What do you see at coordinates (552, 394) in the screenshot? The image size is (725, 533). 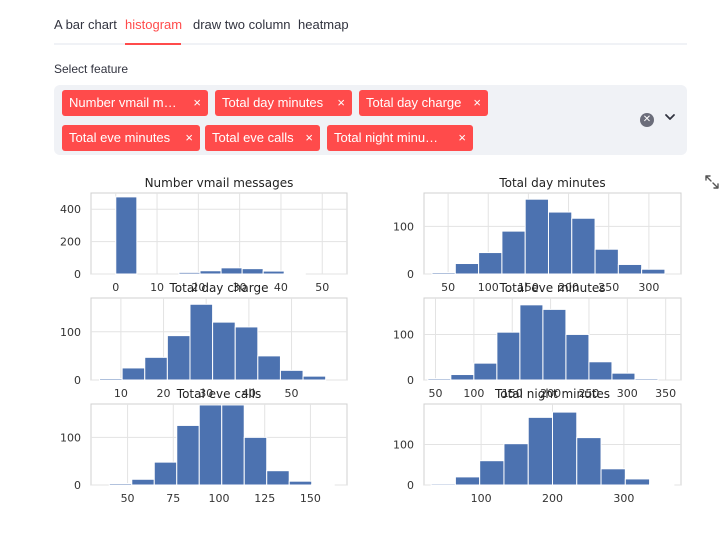 I see `chart-title: Total night minutes` at bounding box center [552, 394].